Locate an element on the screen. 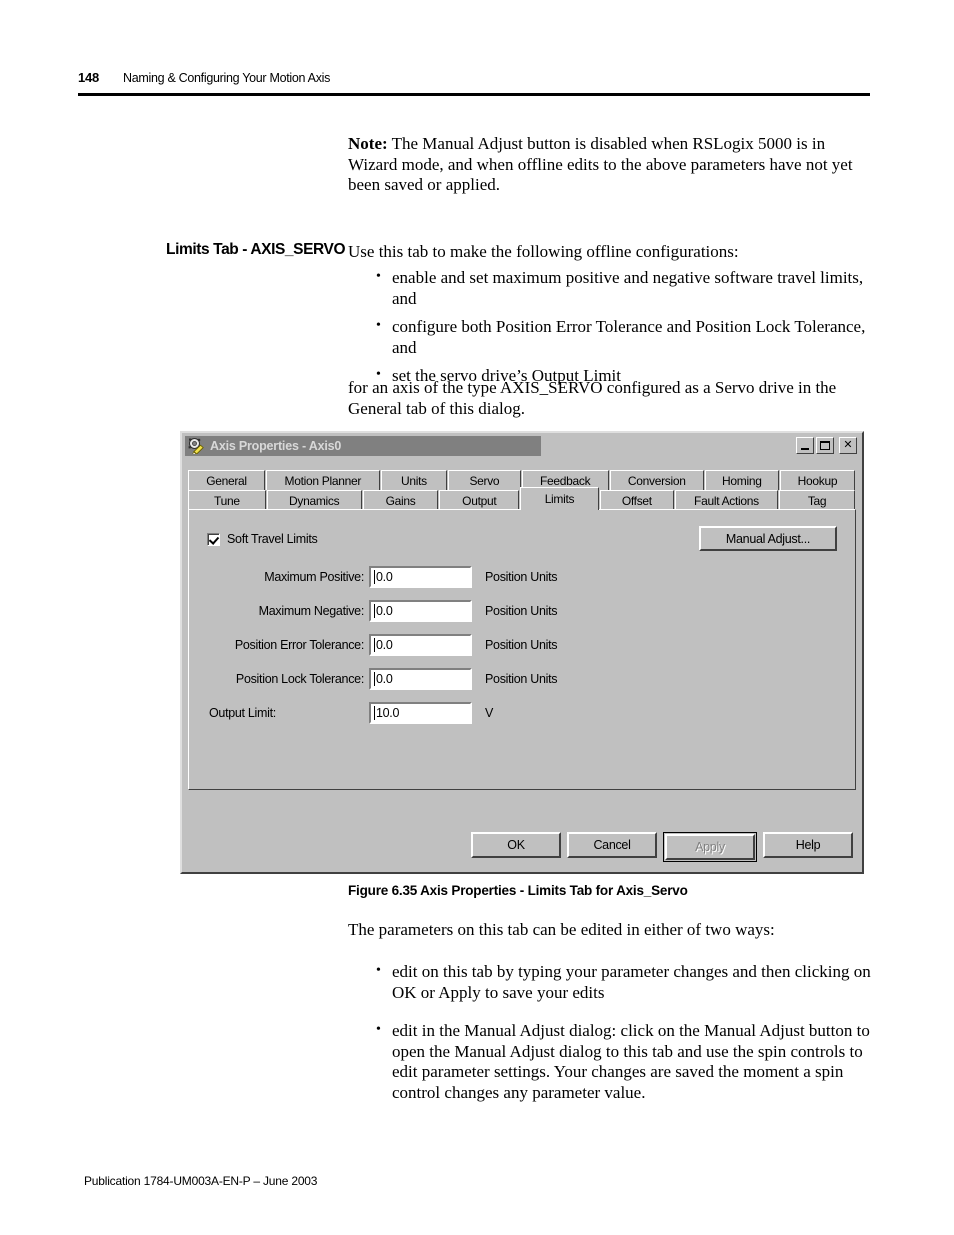  output-limit-label: Output Limit: is located at coordinates (242, 713).